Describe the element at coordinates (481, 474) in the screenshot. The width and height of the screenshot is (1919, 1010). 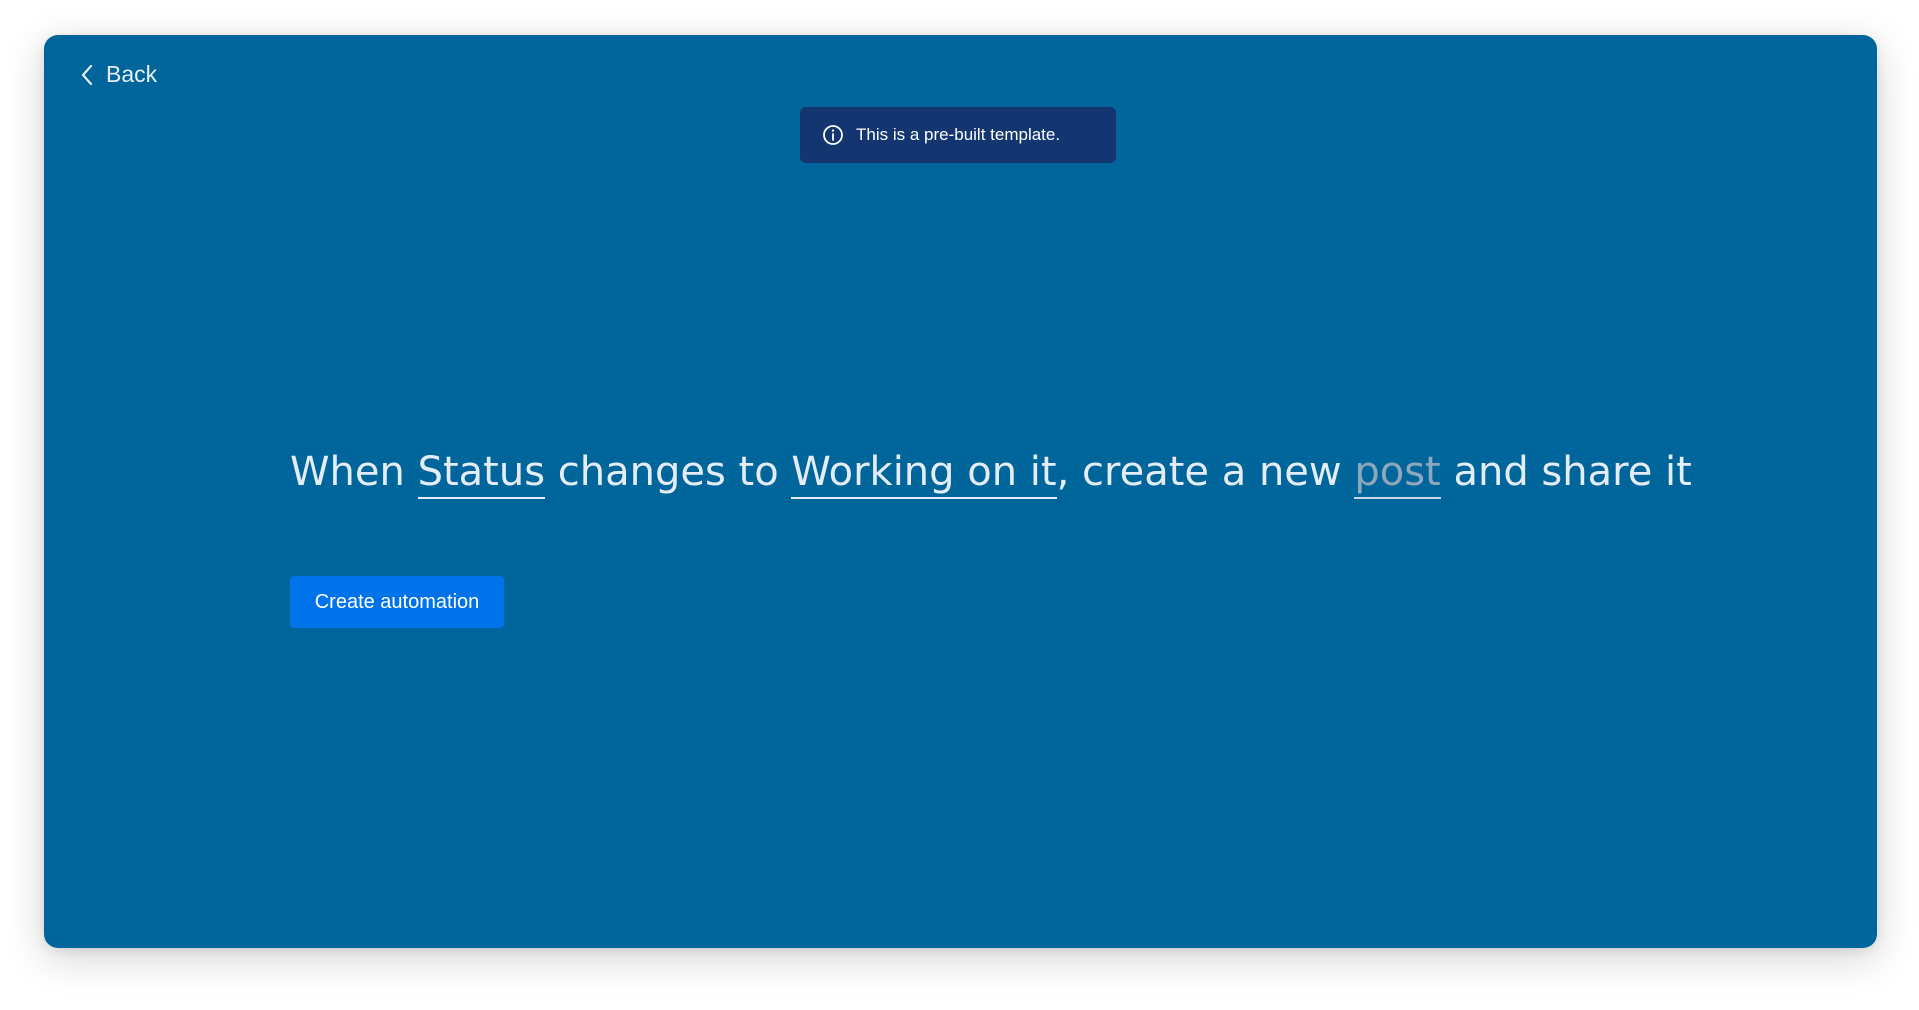
I see `trigger-column-field: Status` at that location.